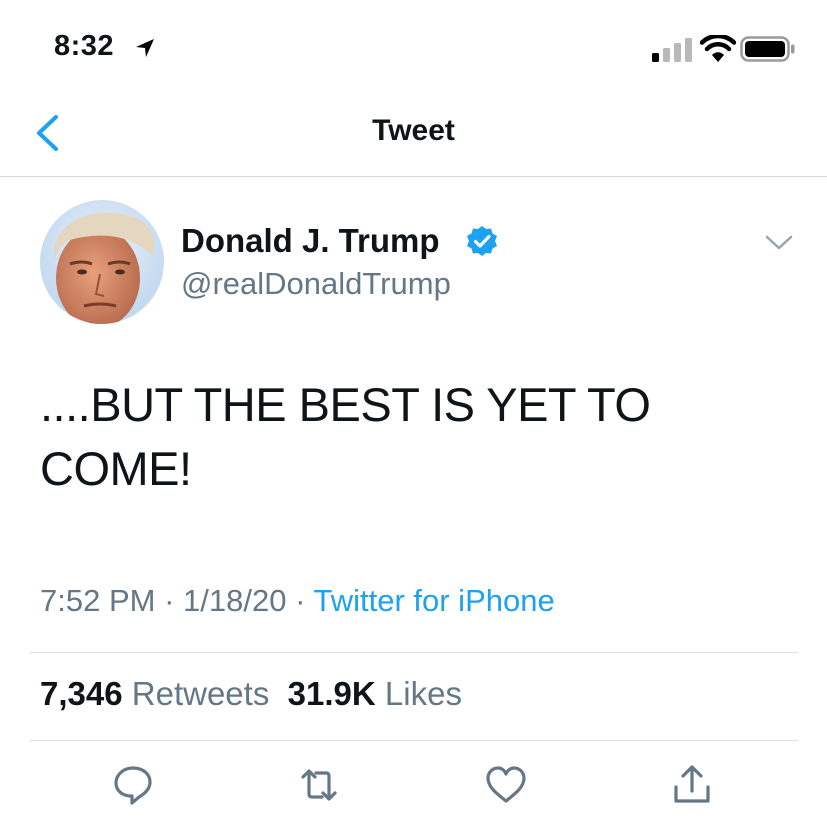 The height and width of the screenshot is (830, 827). What do you see at coordinates (433, 600) in the screenshot?
I see `tweet-source-link: Twitter for iPhone` at bounding box center [433, 600].